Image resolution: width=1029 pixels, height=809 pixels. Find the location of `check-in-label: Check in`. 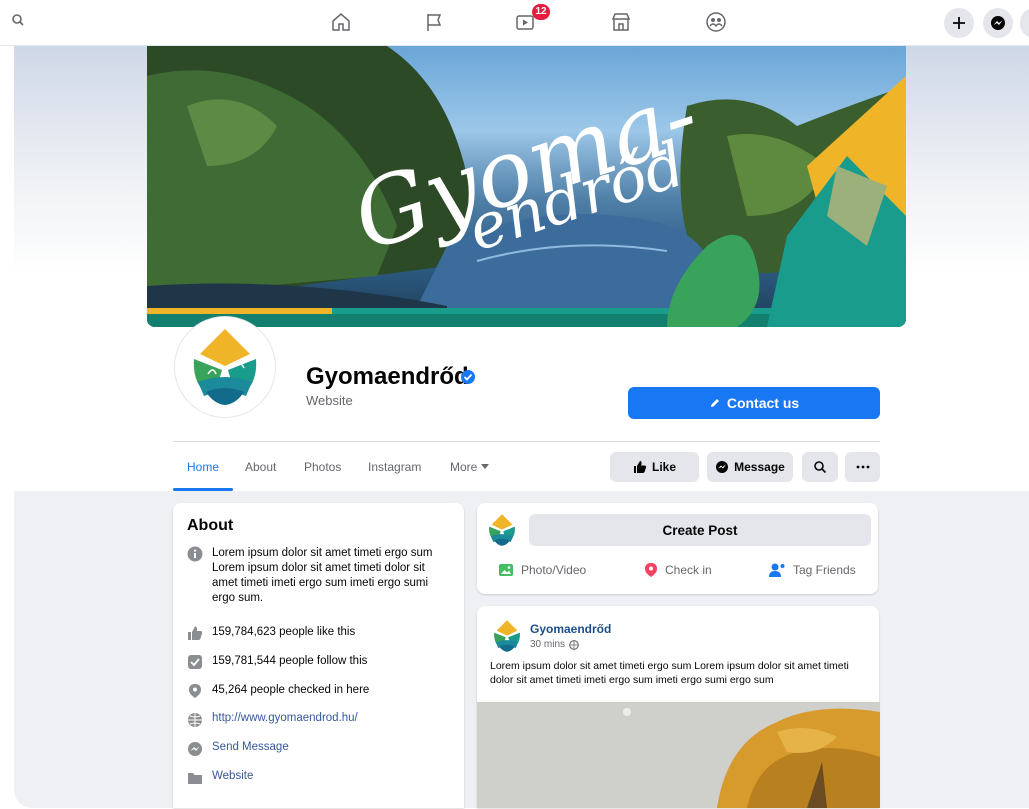

check-in-label: Check in is located at coordinates (688, 570).